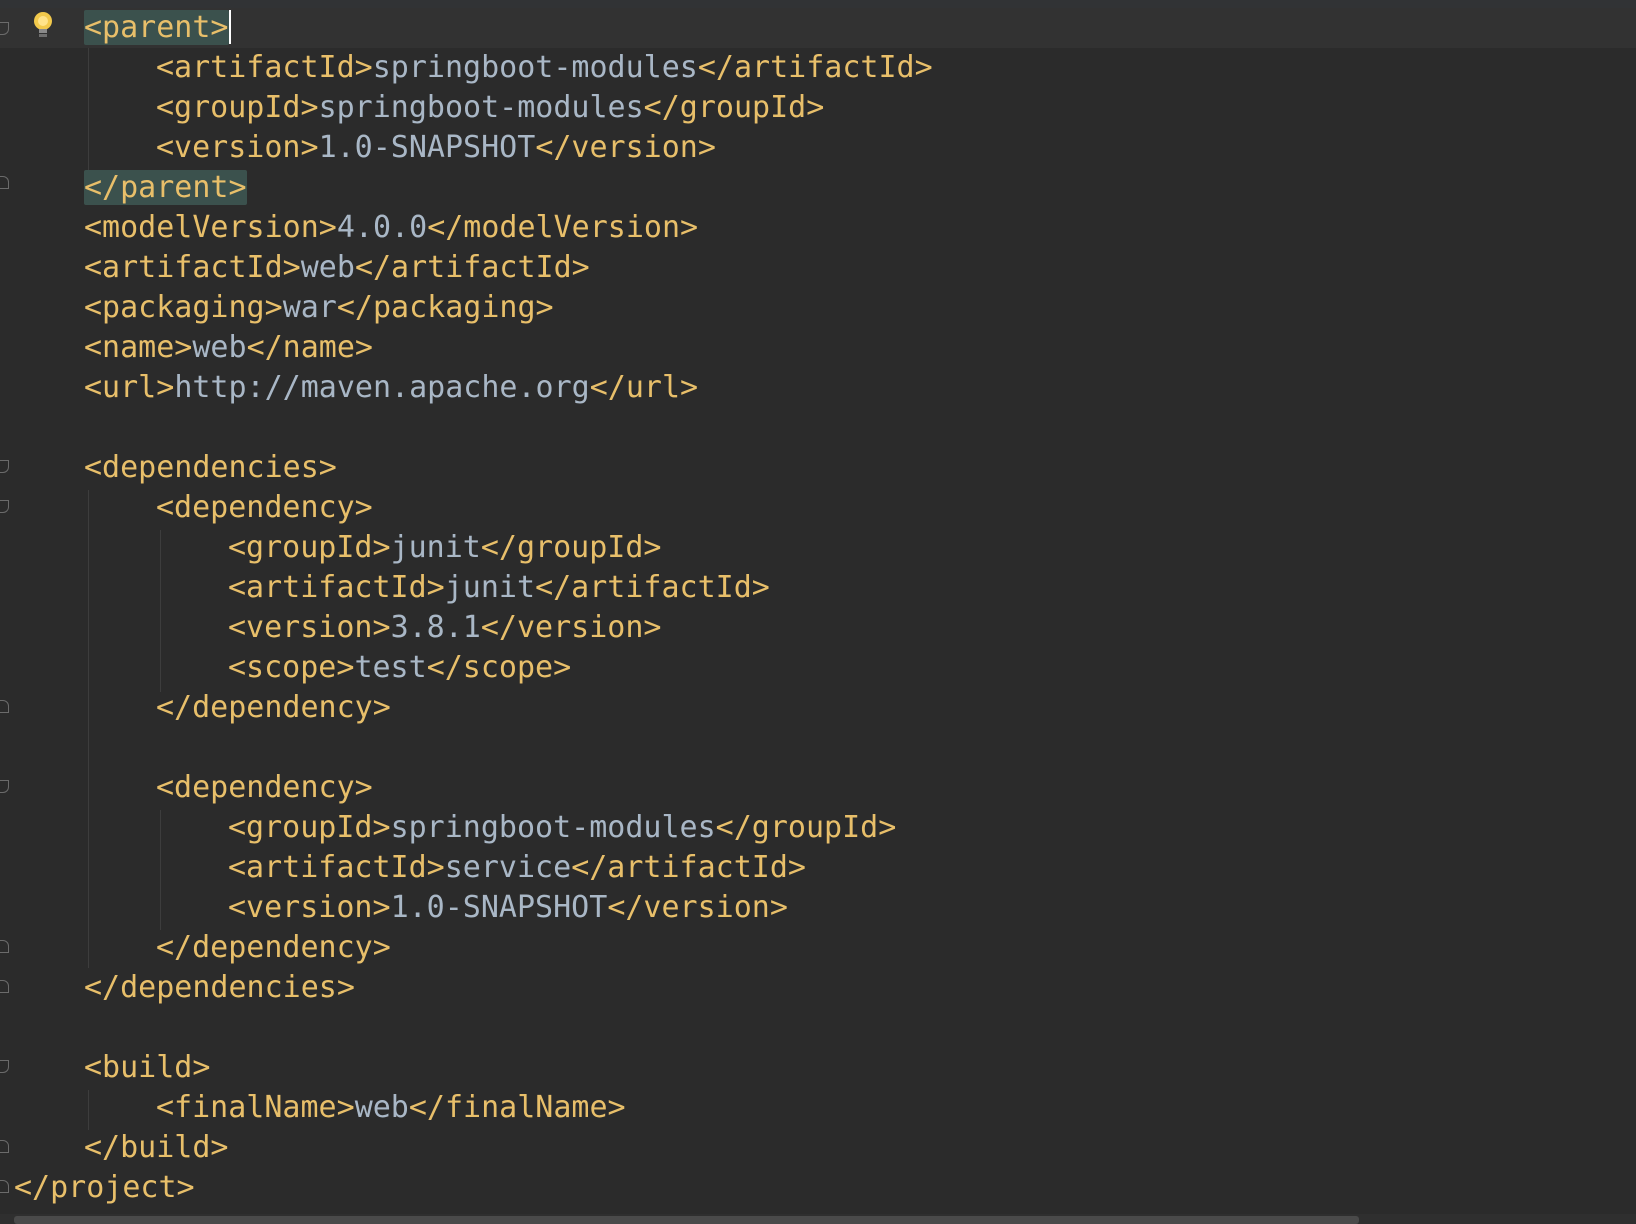 The width and height of the screenshot is (1636, 1224). Describe the element at coordinates (43, 25) in the screenshot. I see `lightbulb-icon` at that location.